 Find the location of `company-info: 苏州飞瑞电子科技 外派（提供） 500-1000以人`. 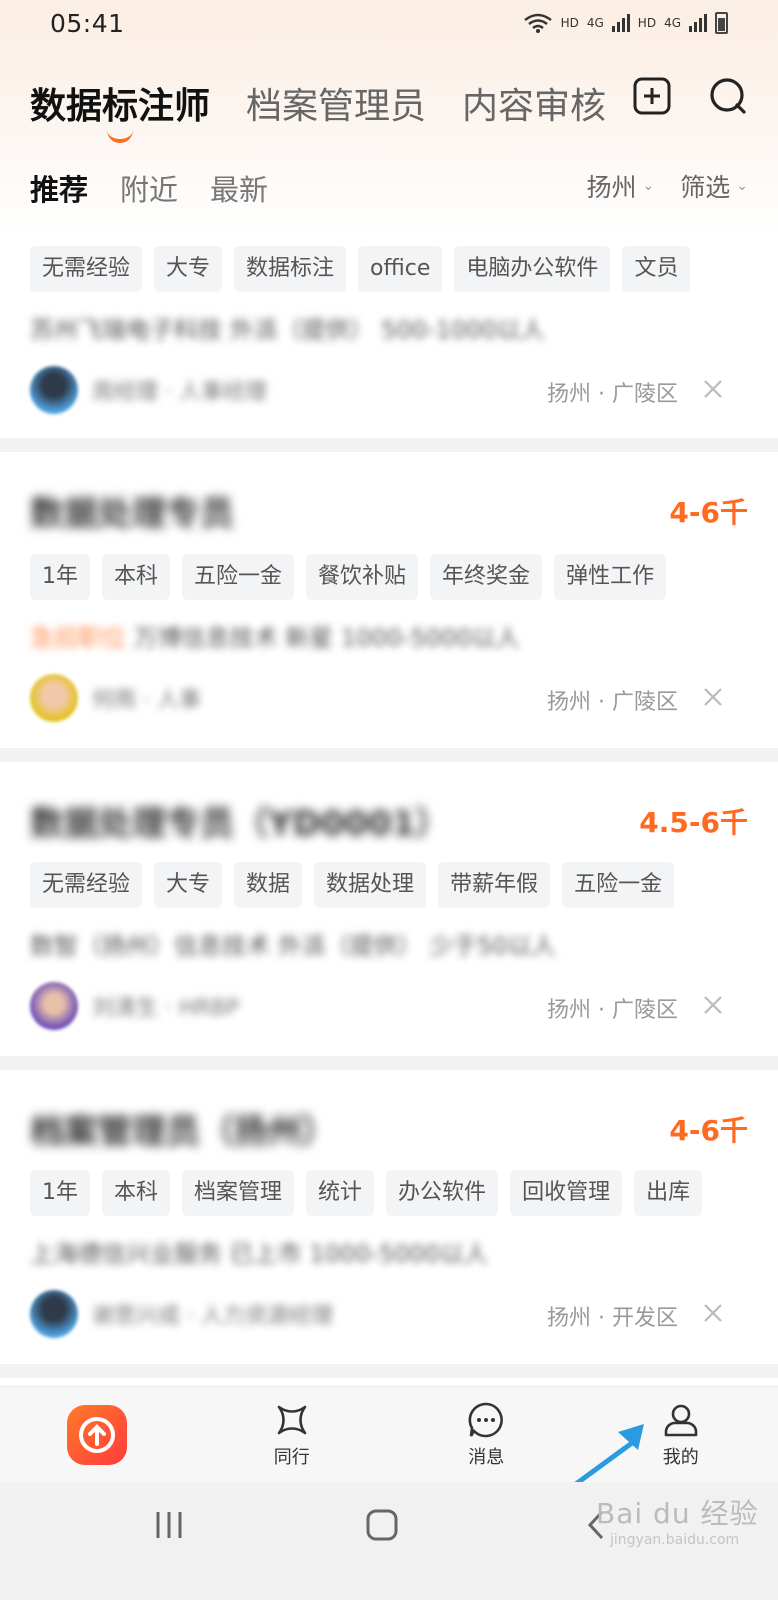

company-info: 苏州飞瑞电子科技 外派（提供） 500-1000以人 is located at coordinates (287, 330).